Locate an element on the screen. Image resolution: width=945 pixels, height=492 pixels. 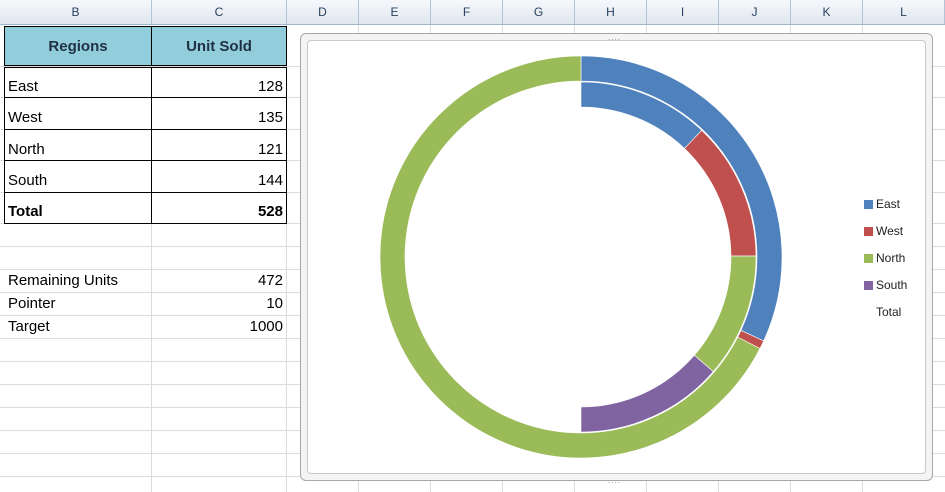
column-header-i: I is located at coordinates (683, 12).